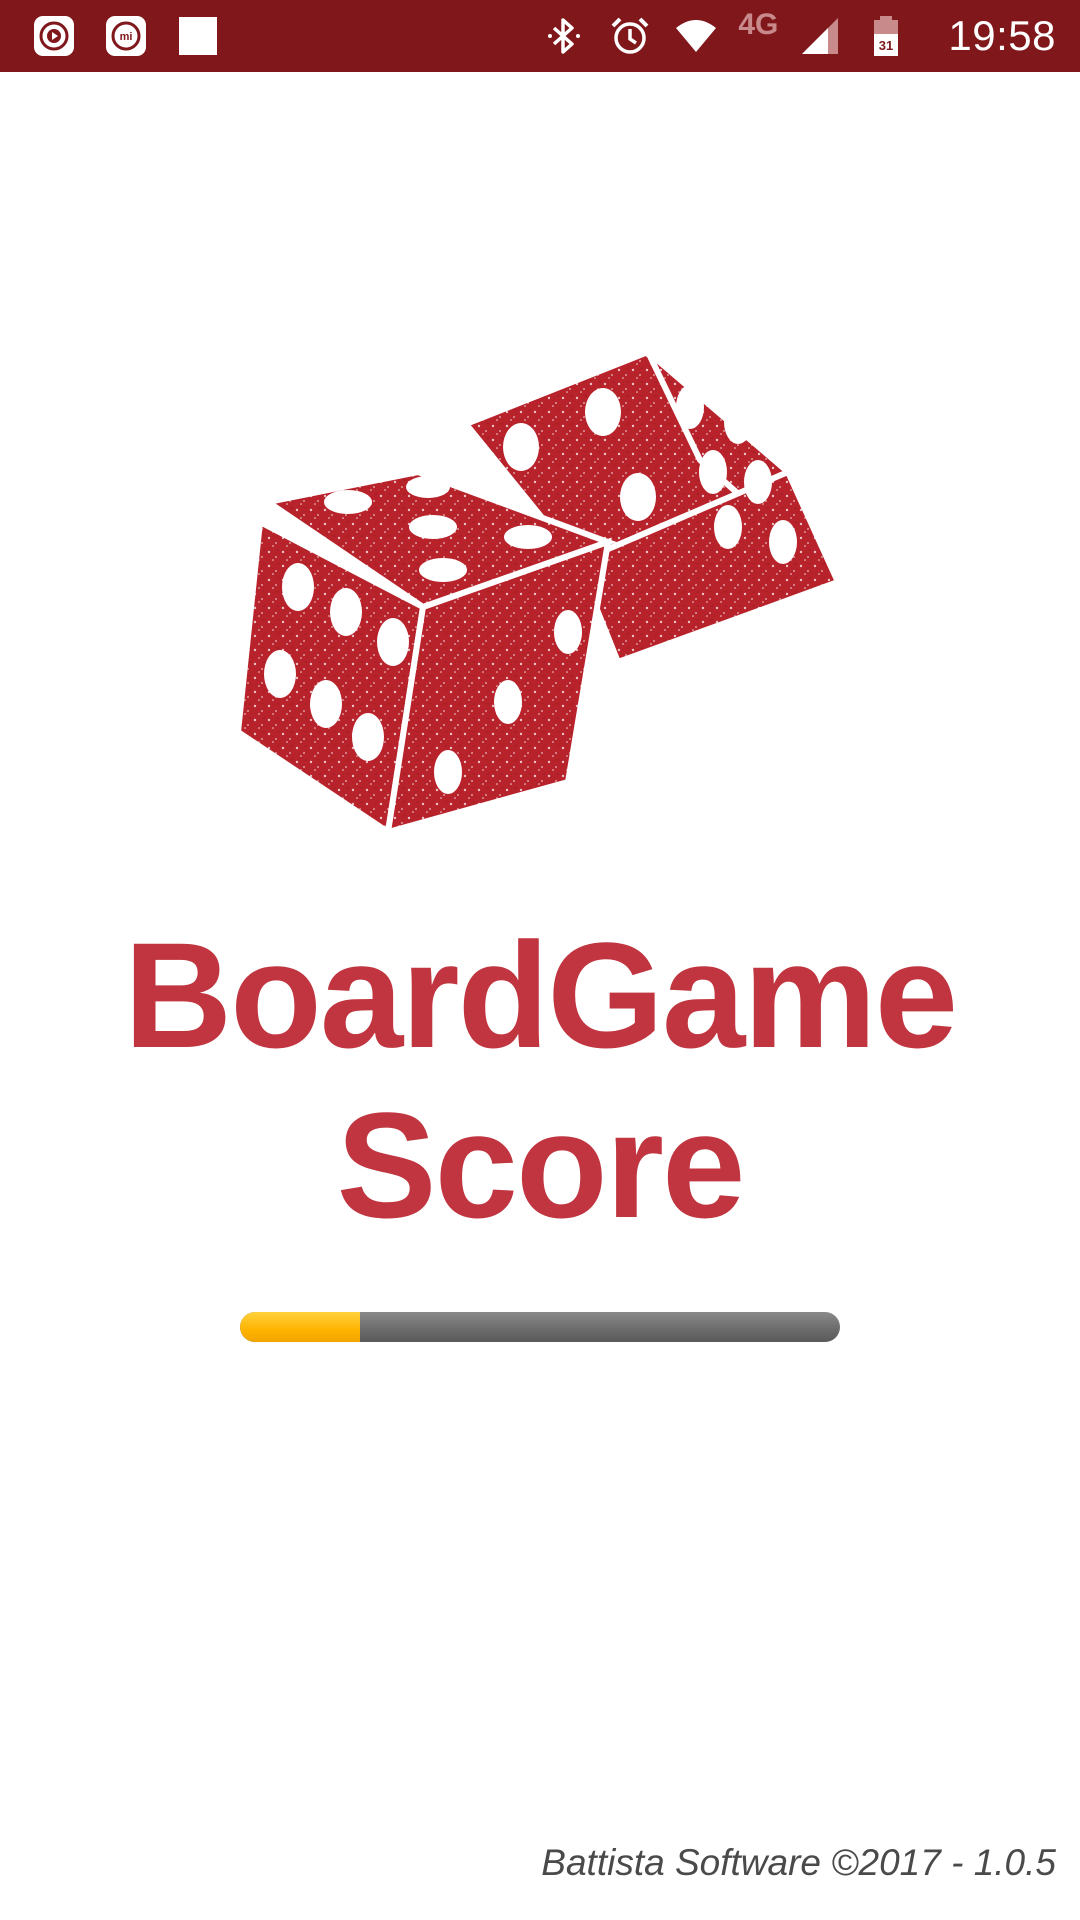 Image resolution: width=1080 pixels, height=1920 pixels. I want to click on svg-text: mi, so click(126, 37).